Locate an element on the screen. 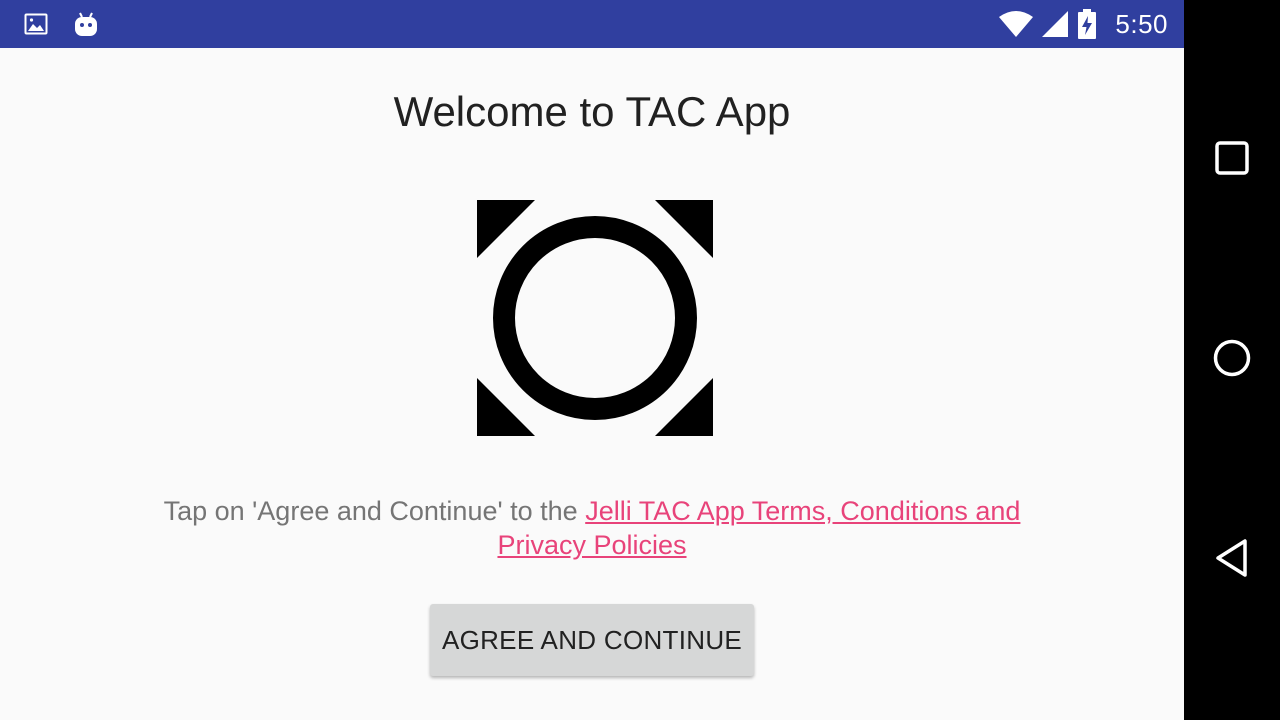 The image size is (1280, 720). back-icon is located at coordinates (1232, 560).